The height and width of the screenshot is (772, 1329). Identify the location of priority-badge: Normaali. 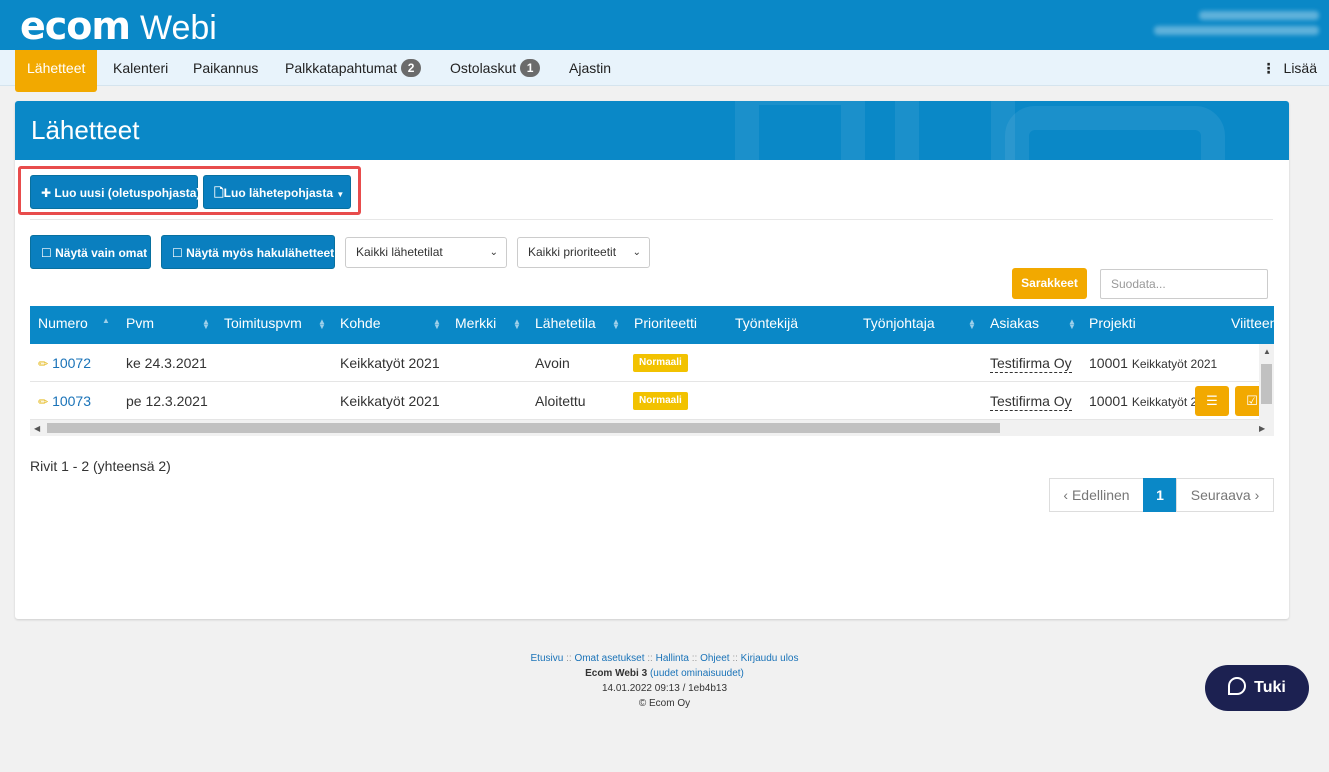
(660, 363).